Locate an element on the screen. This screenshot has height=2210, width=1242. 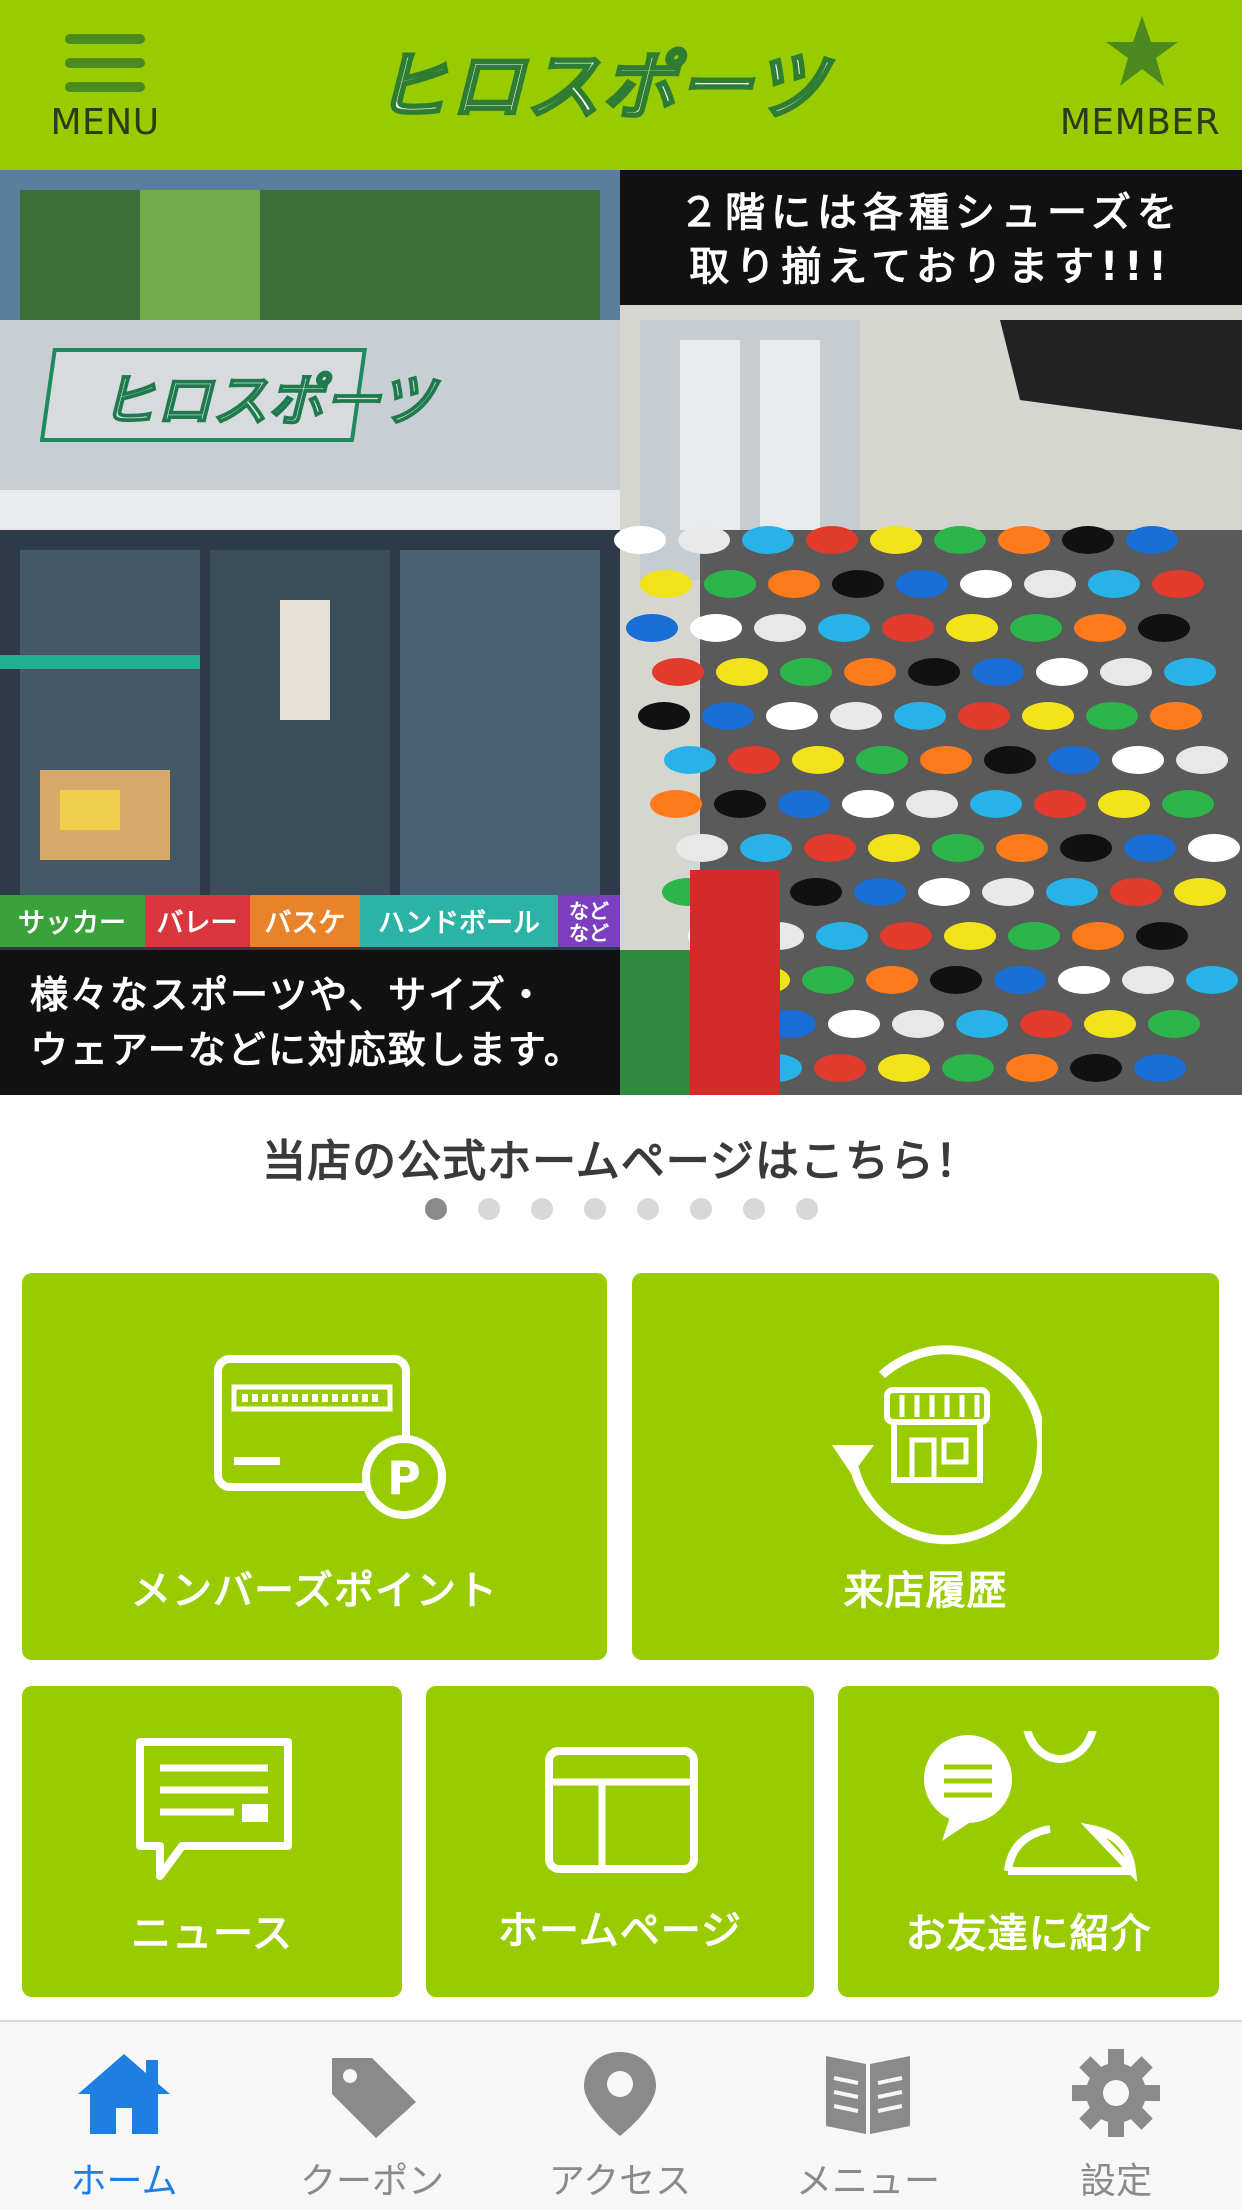
homepage-tile: ホームページ is located at coordinates (620, 1841).